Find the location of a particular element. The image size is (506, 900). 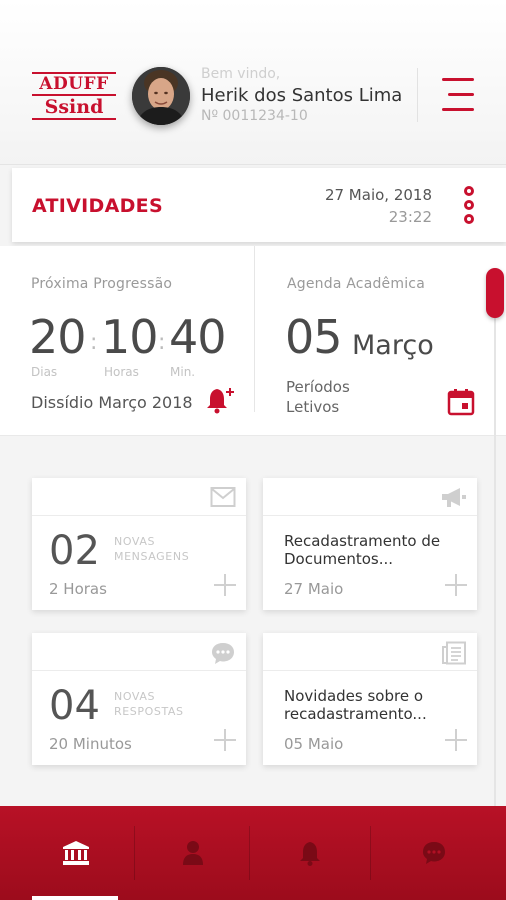

mail-icon is located at coordinates (223, 499).